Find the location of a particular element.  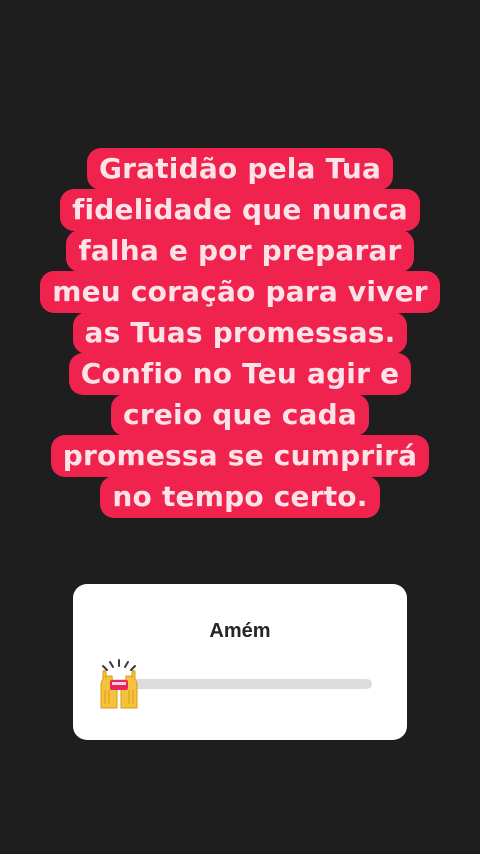

emoji-slider-sticker: Amém is located at coordinates (240, 662).